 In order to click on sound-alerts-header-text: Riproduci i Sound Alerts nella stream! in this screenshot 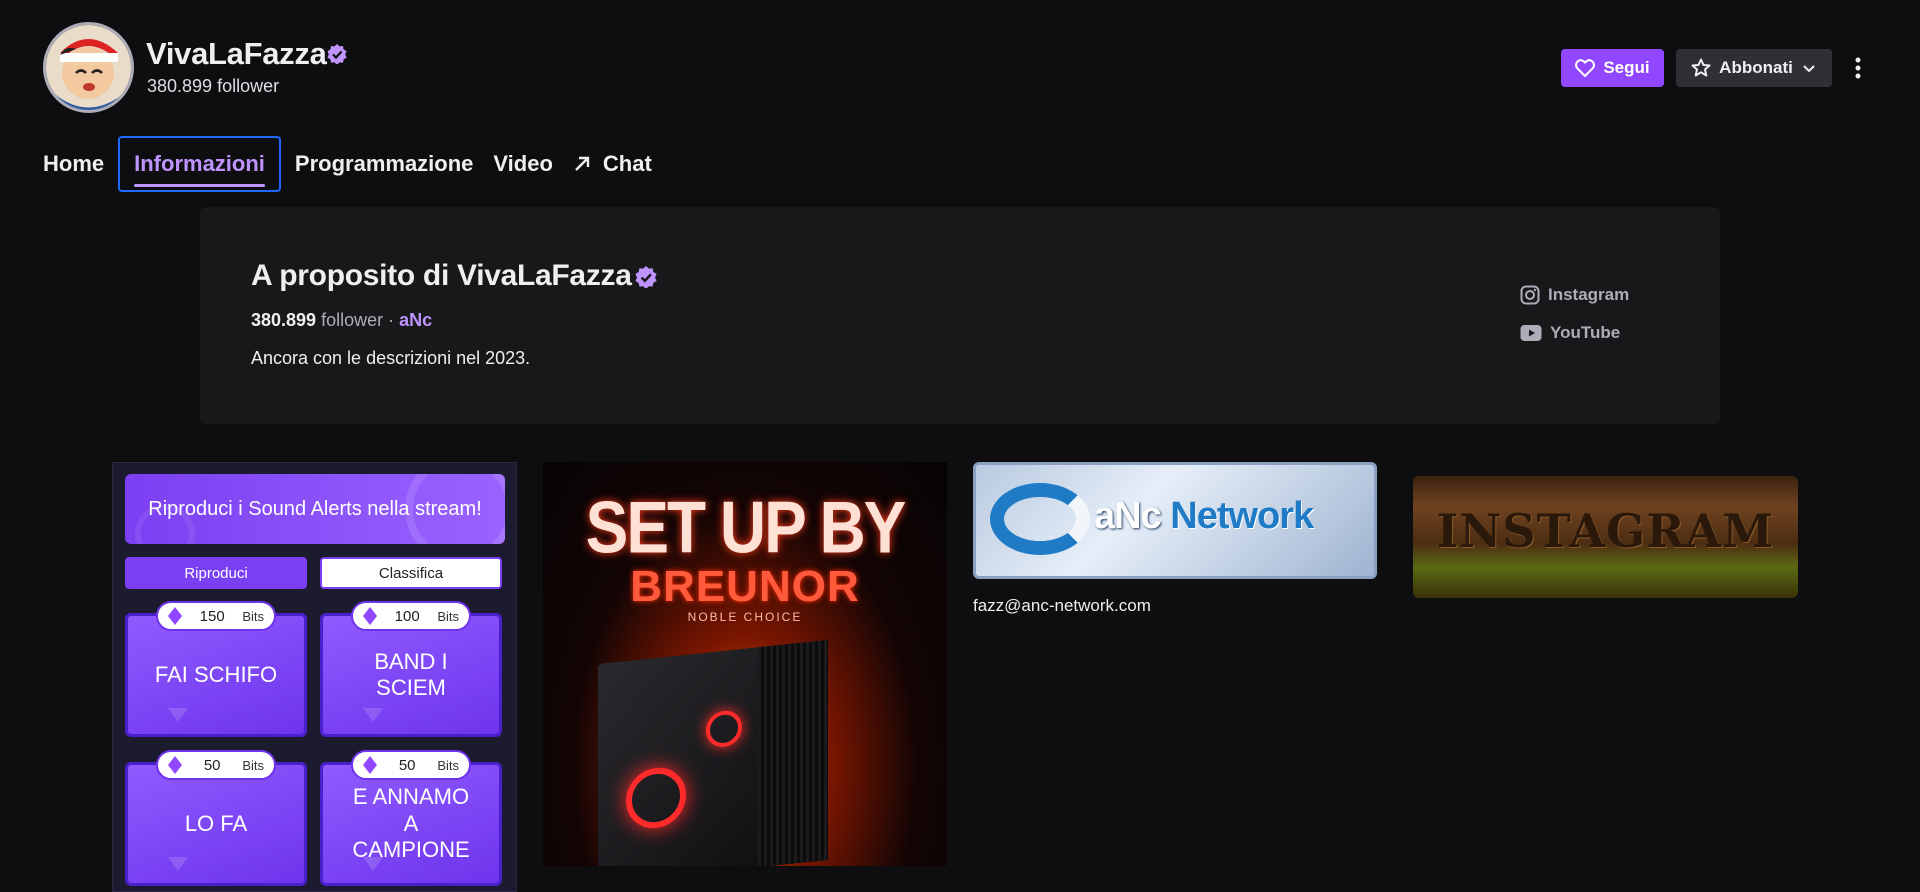, I will do `click(315, 508)`.